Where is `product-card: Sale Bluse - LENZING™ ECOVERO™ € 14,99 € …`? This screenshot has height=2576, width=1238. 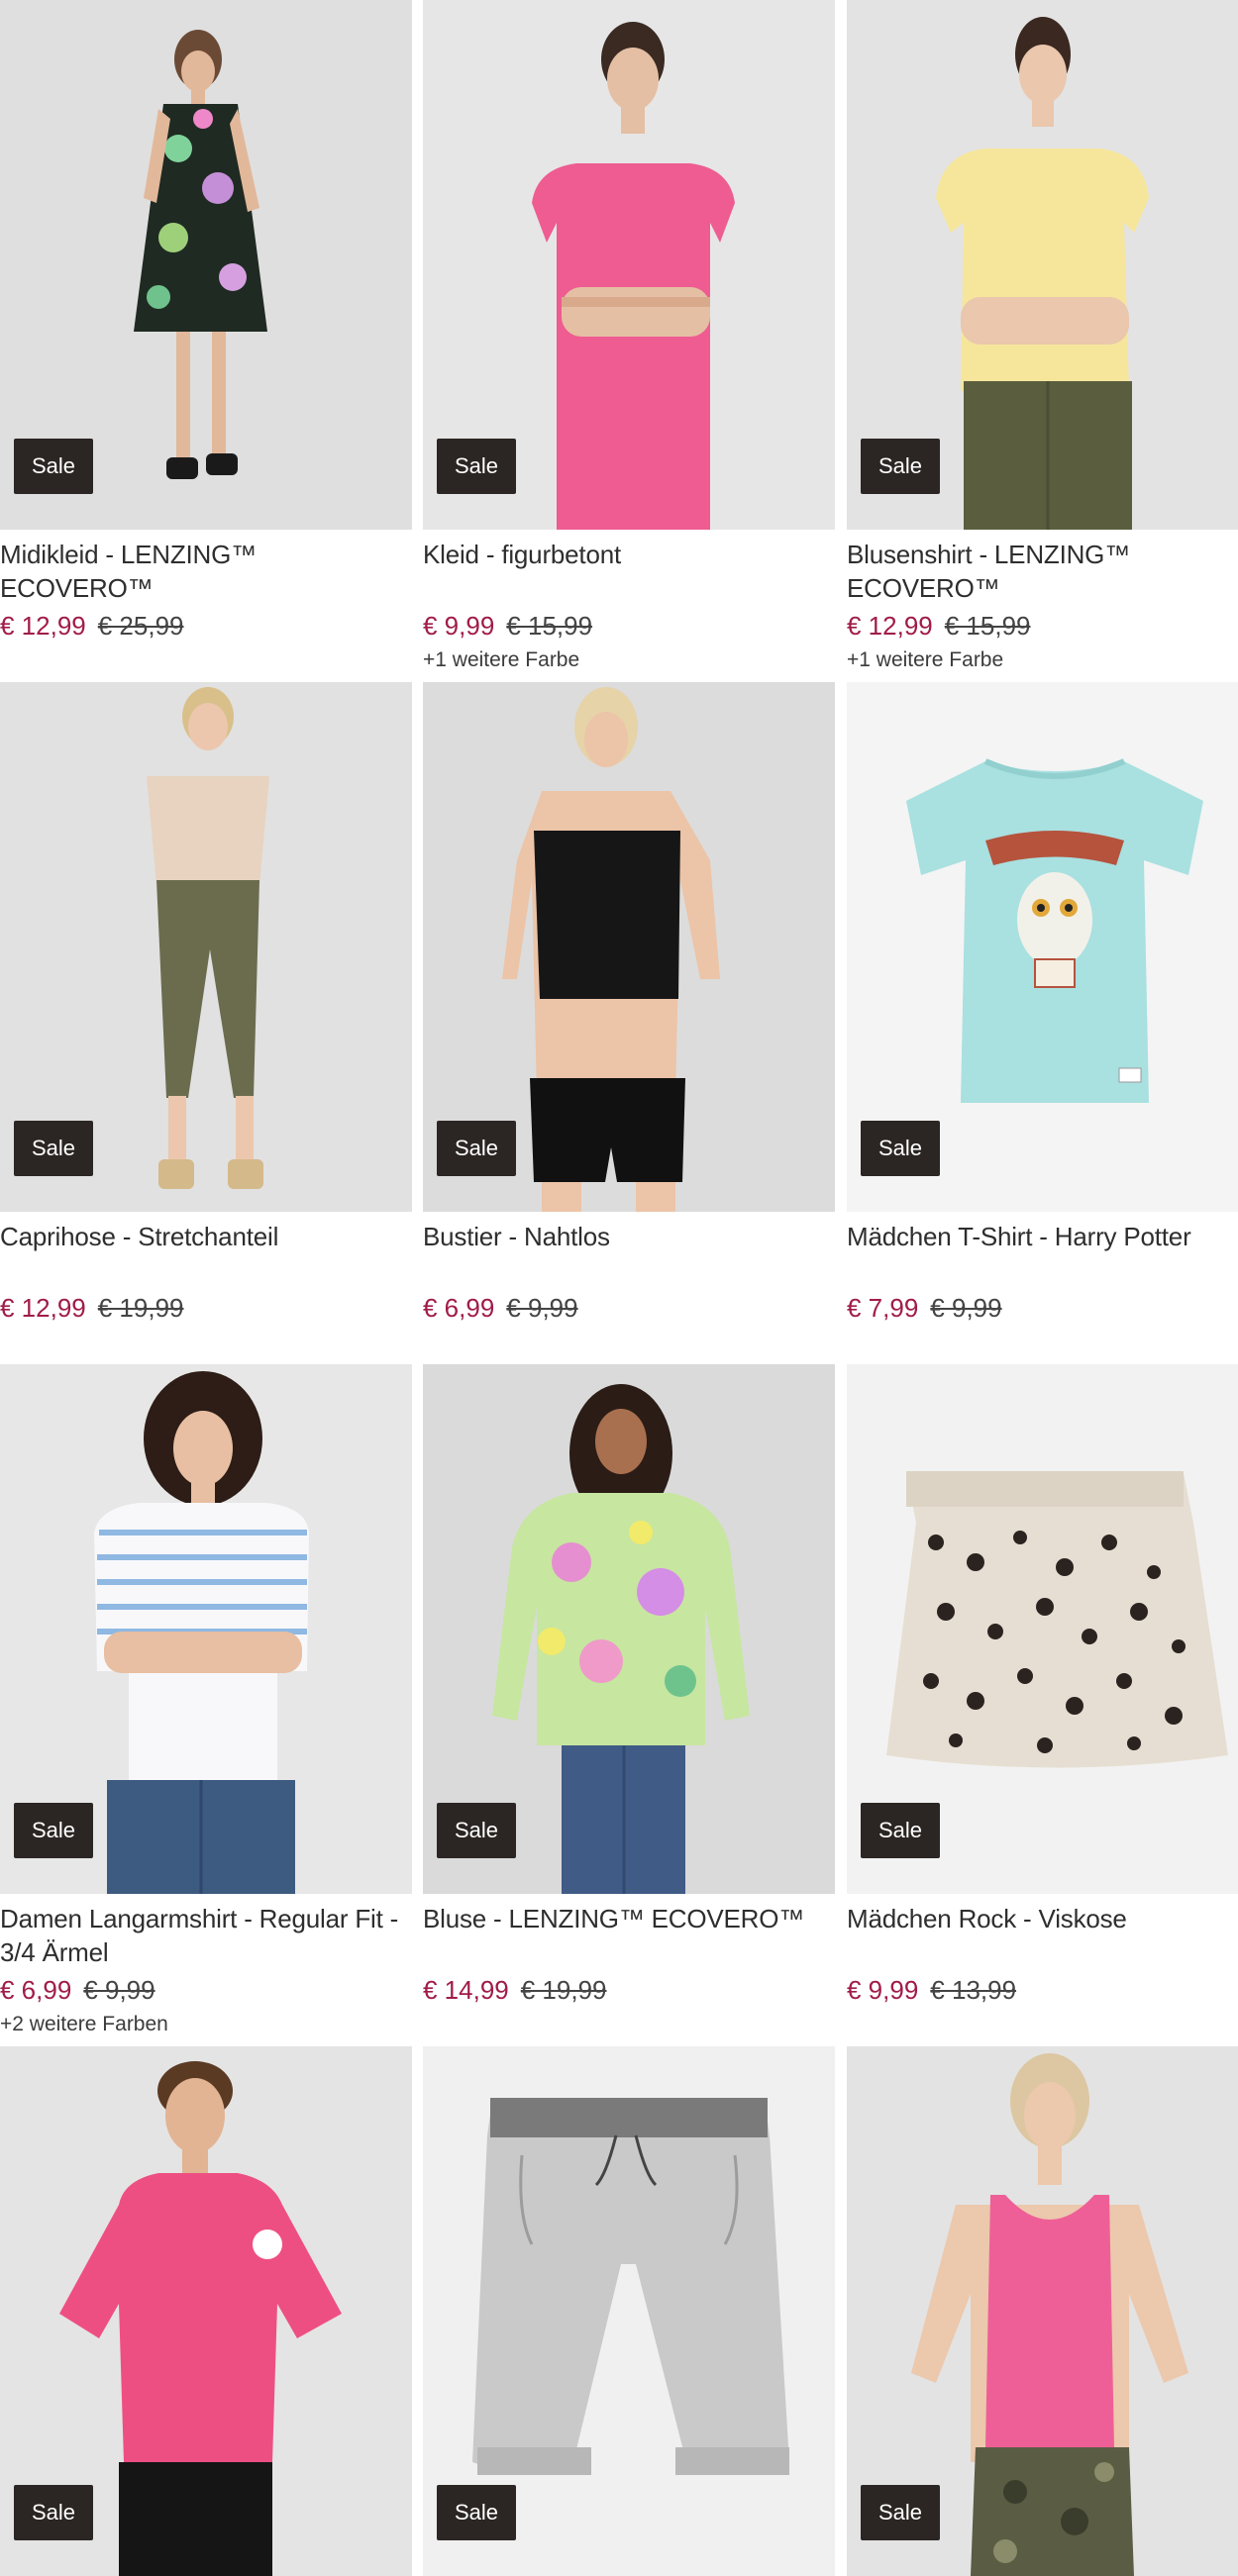
product-card: Sale Bluse - LENZING™ ECOVERO™ € 14,99 € … is located at coordinates (629, 1686).